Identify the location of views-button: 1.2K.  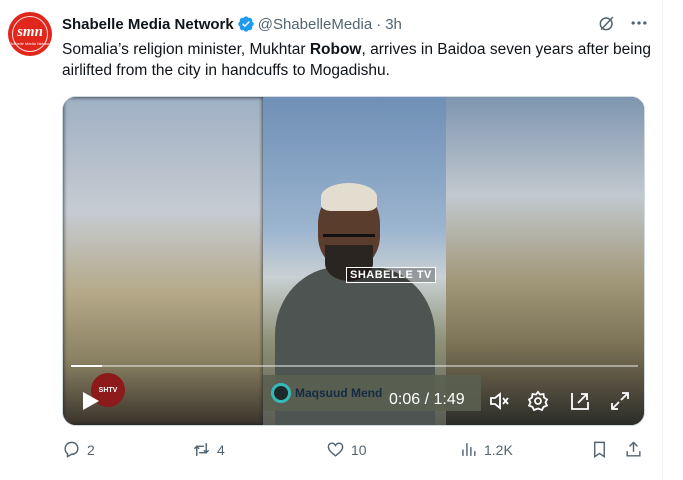
(486, 449).